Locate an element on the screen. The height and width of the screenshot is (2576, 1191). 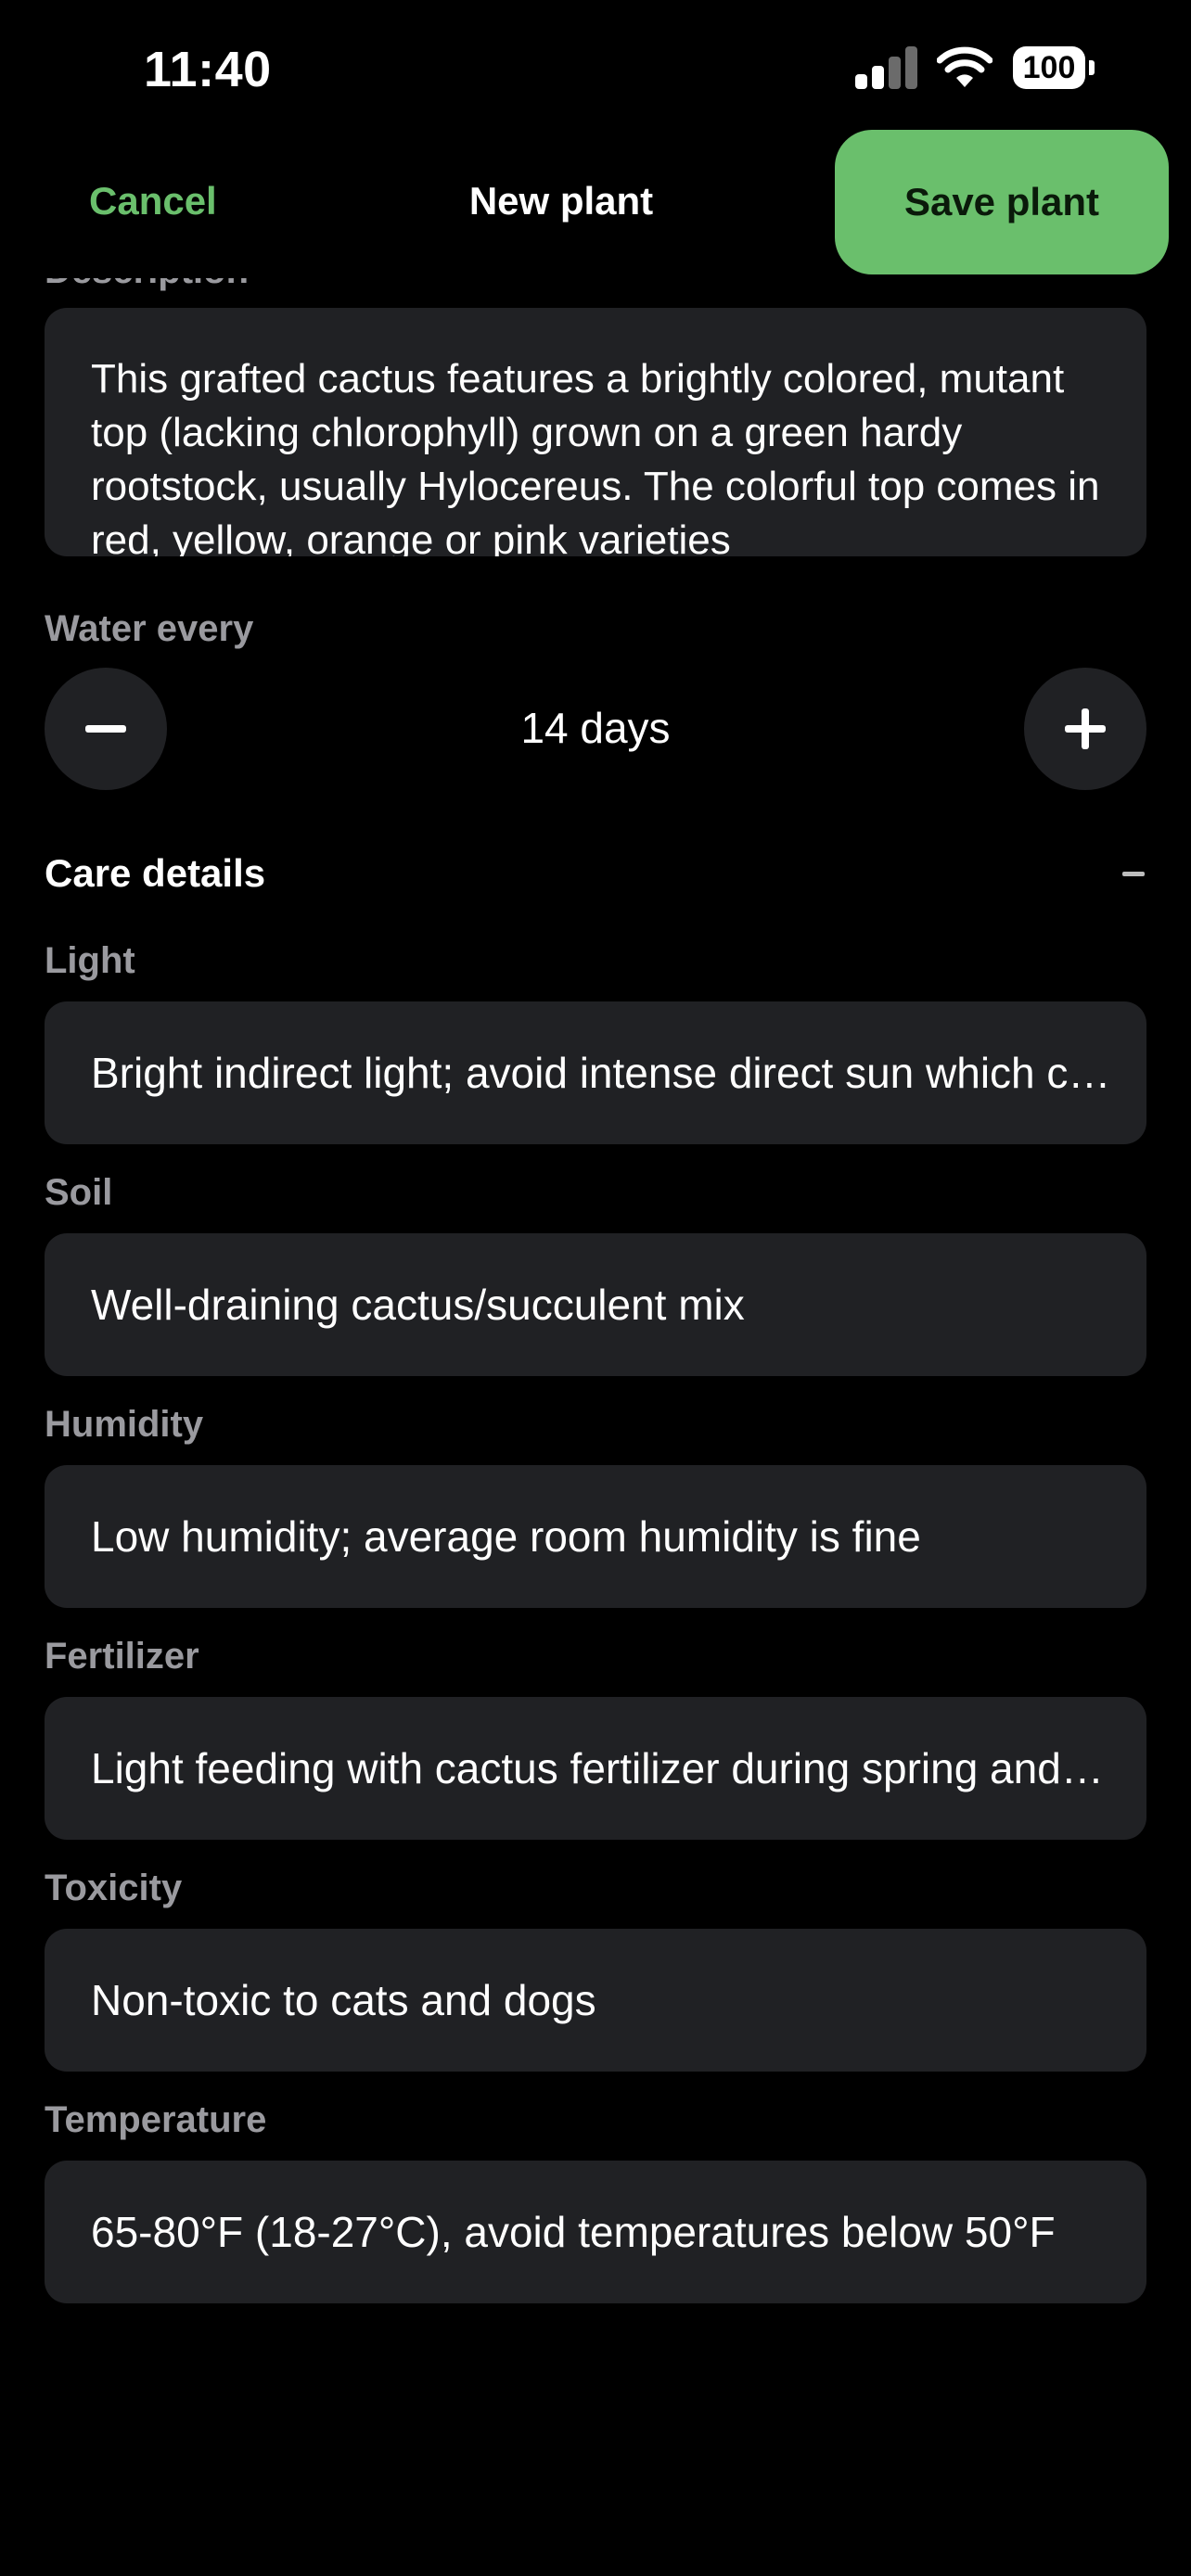
status-bar: 11:40 100 is located at coordinates (595, 65).